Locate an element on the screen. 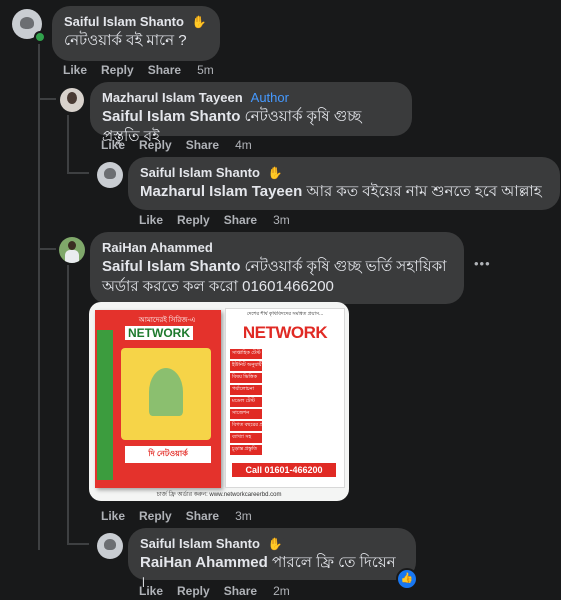  book-header: আমাদেরই সিরিজ-এ is located at coordinates (167, 320).